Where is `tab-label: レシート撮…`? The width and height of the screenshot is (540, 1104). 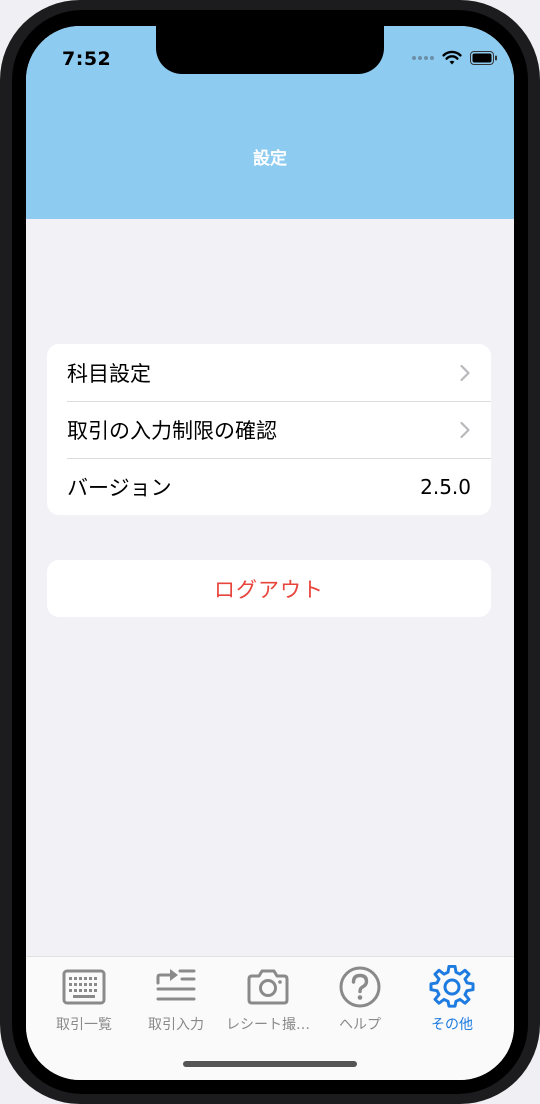 tab-label: レシート撮… is located at coordinates (268, 1025).